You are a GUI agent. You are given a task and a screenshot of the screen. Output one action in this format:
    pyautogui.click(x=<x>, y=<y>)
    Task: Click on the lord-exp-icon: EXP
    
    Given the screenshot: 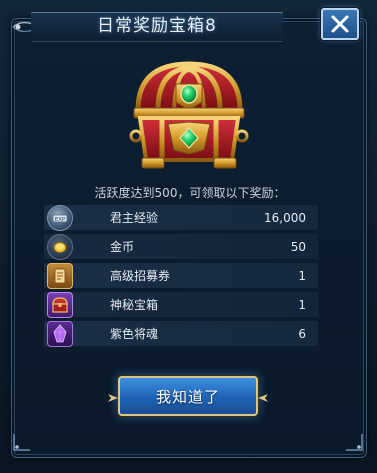 What is the action you would take?
    pyautogui.click(x=60, y=218)
    